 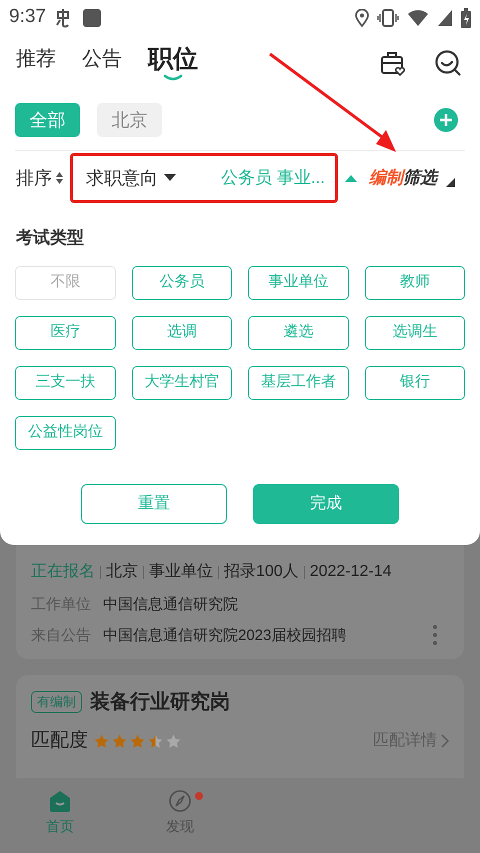 I want to click on filter-chip: 北京, so click(x=129, y=120).